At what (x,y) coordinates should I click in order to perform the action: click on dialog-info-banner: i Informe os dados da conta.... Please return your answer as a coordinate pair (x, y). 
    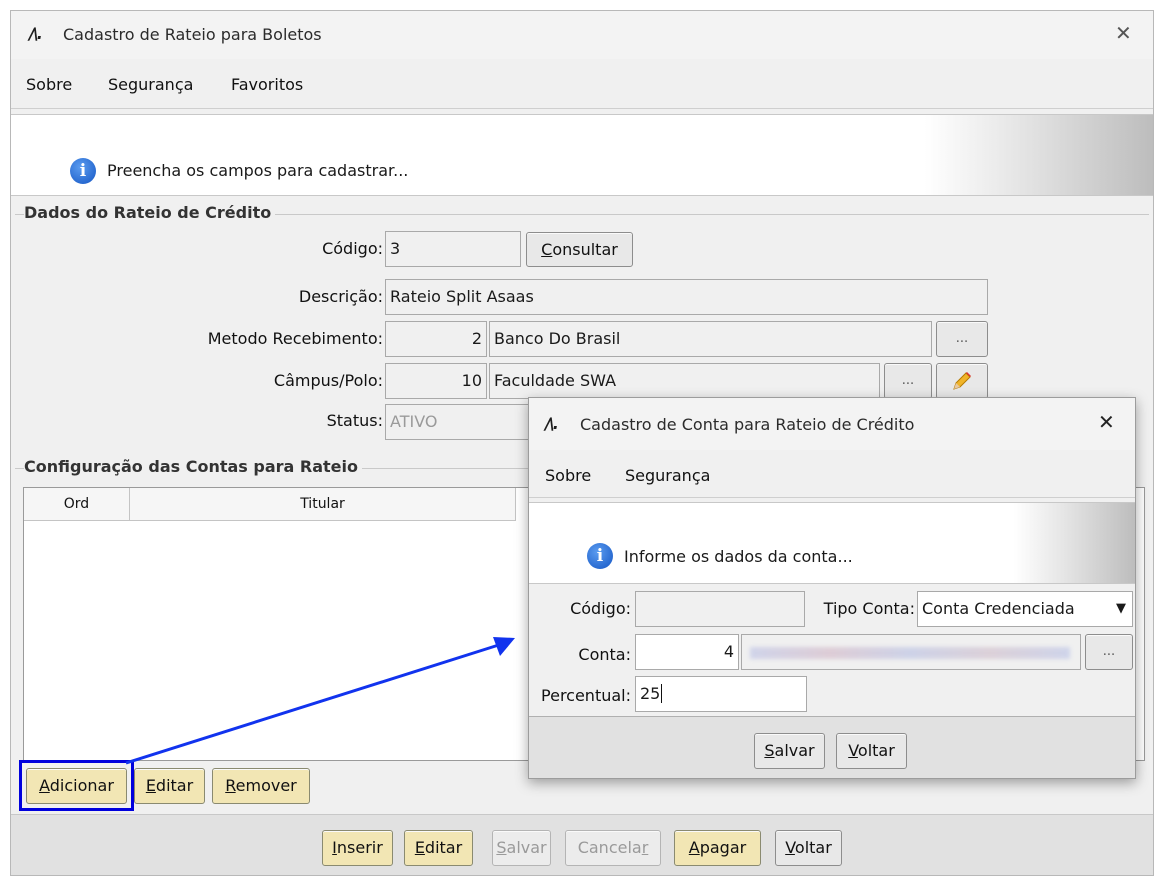
    Looking at the image, I should click on (832, 543).